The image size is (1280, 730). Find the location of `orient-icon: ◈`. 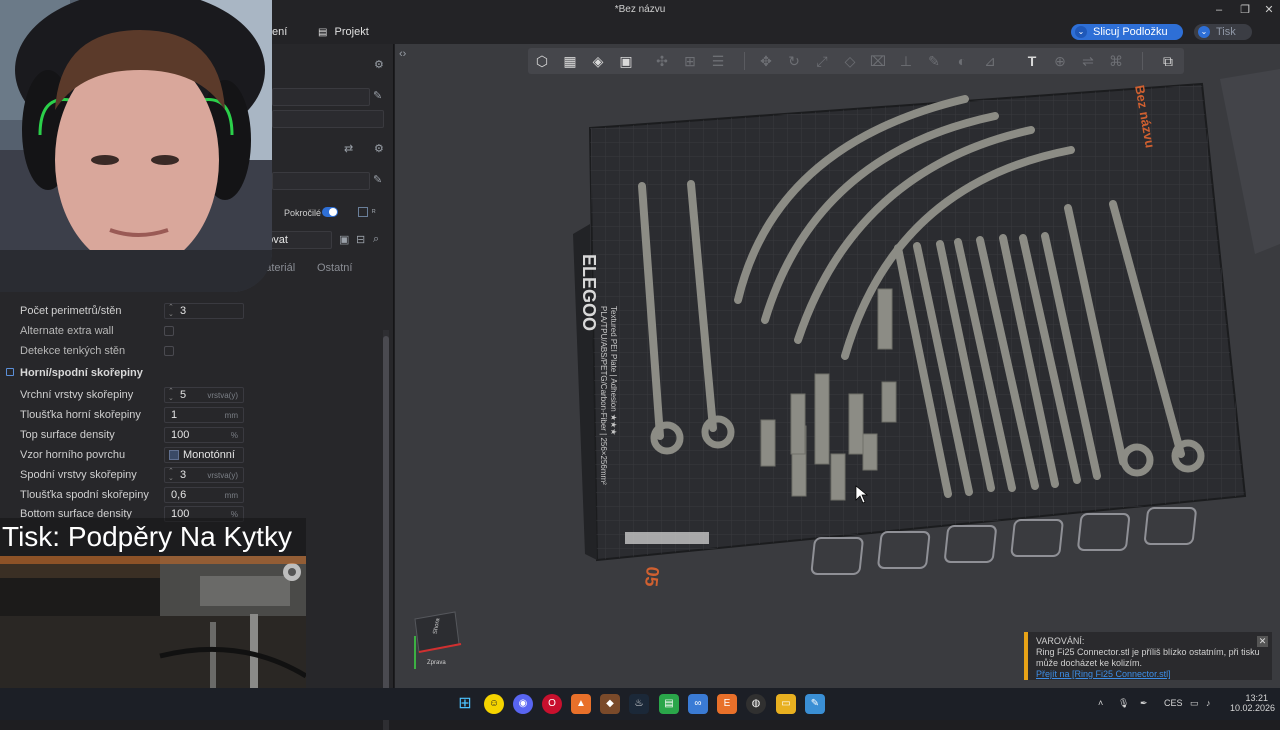

orient-icon: ◈ is located at coordinates (598, 61).